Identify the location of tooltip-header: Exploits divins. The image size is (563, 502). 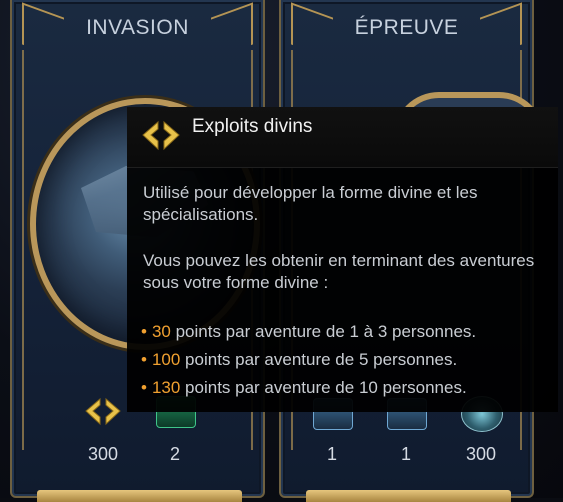
(342, 137).